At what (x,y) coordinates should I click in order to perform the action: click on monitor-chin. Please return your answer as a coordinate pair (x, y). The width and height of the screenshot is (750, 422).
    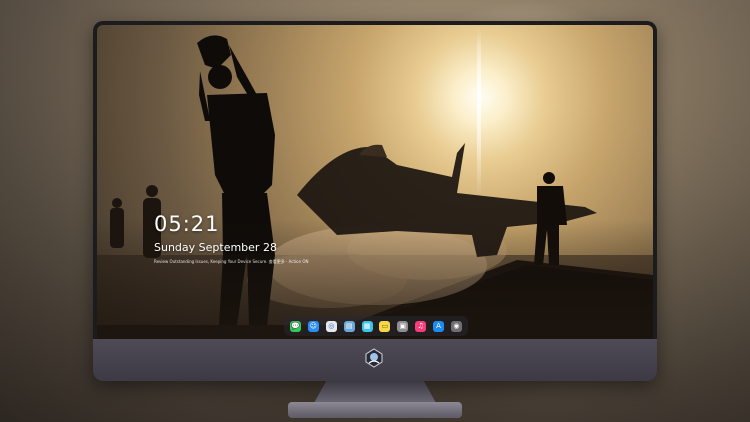
    Looking at the image, I should click on (375, 360).